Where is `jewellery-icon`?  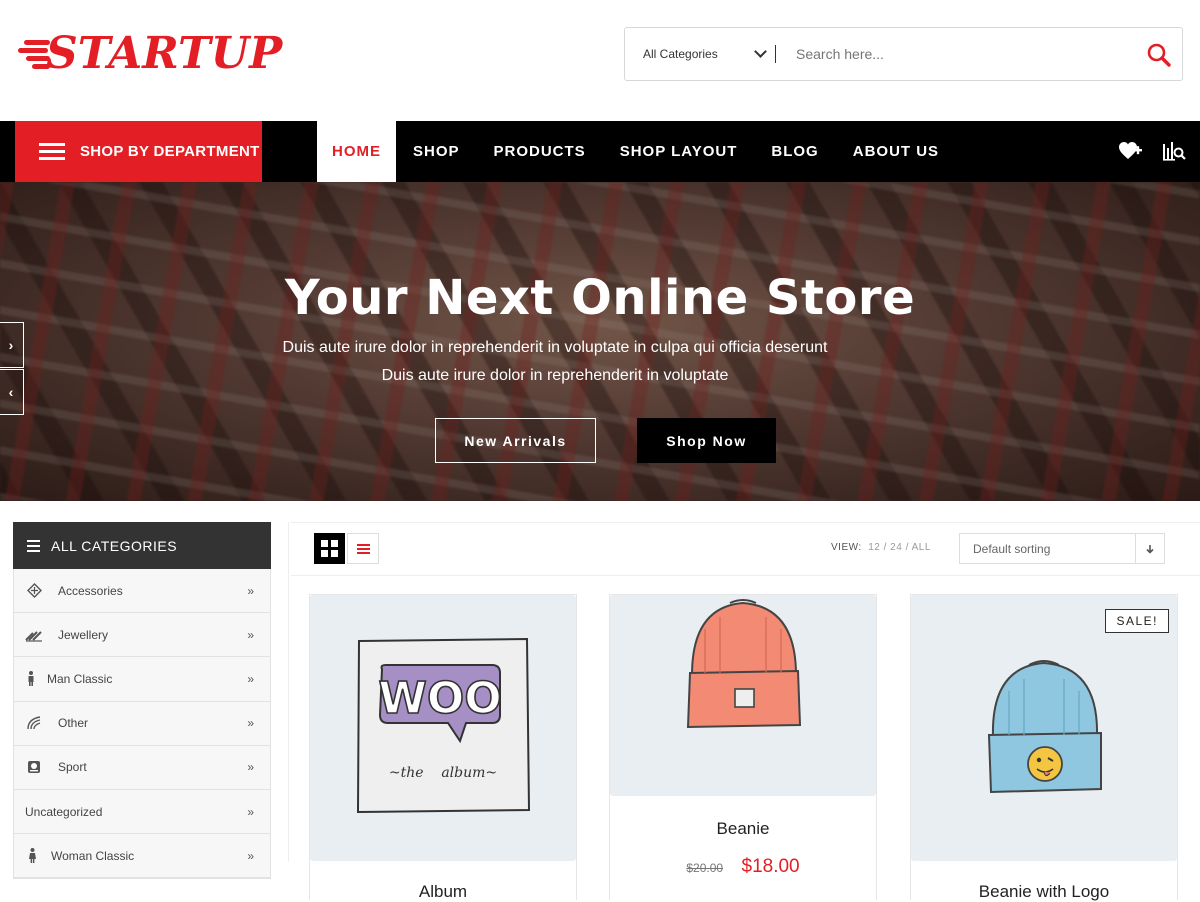
jewellery-icon is located at coordinates (34, 635).